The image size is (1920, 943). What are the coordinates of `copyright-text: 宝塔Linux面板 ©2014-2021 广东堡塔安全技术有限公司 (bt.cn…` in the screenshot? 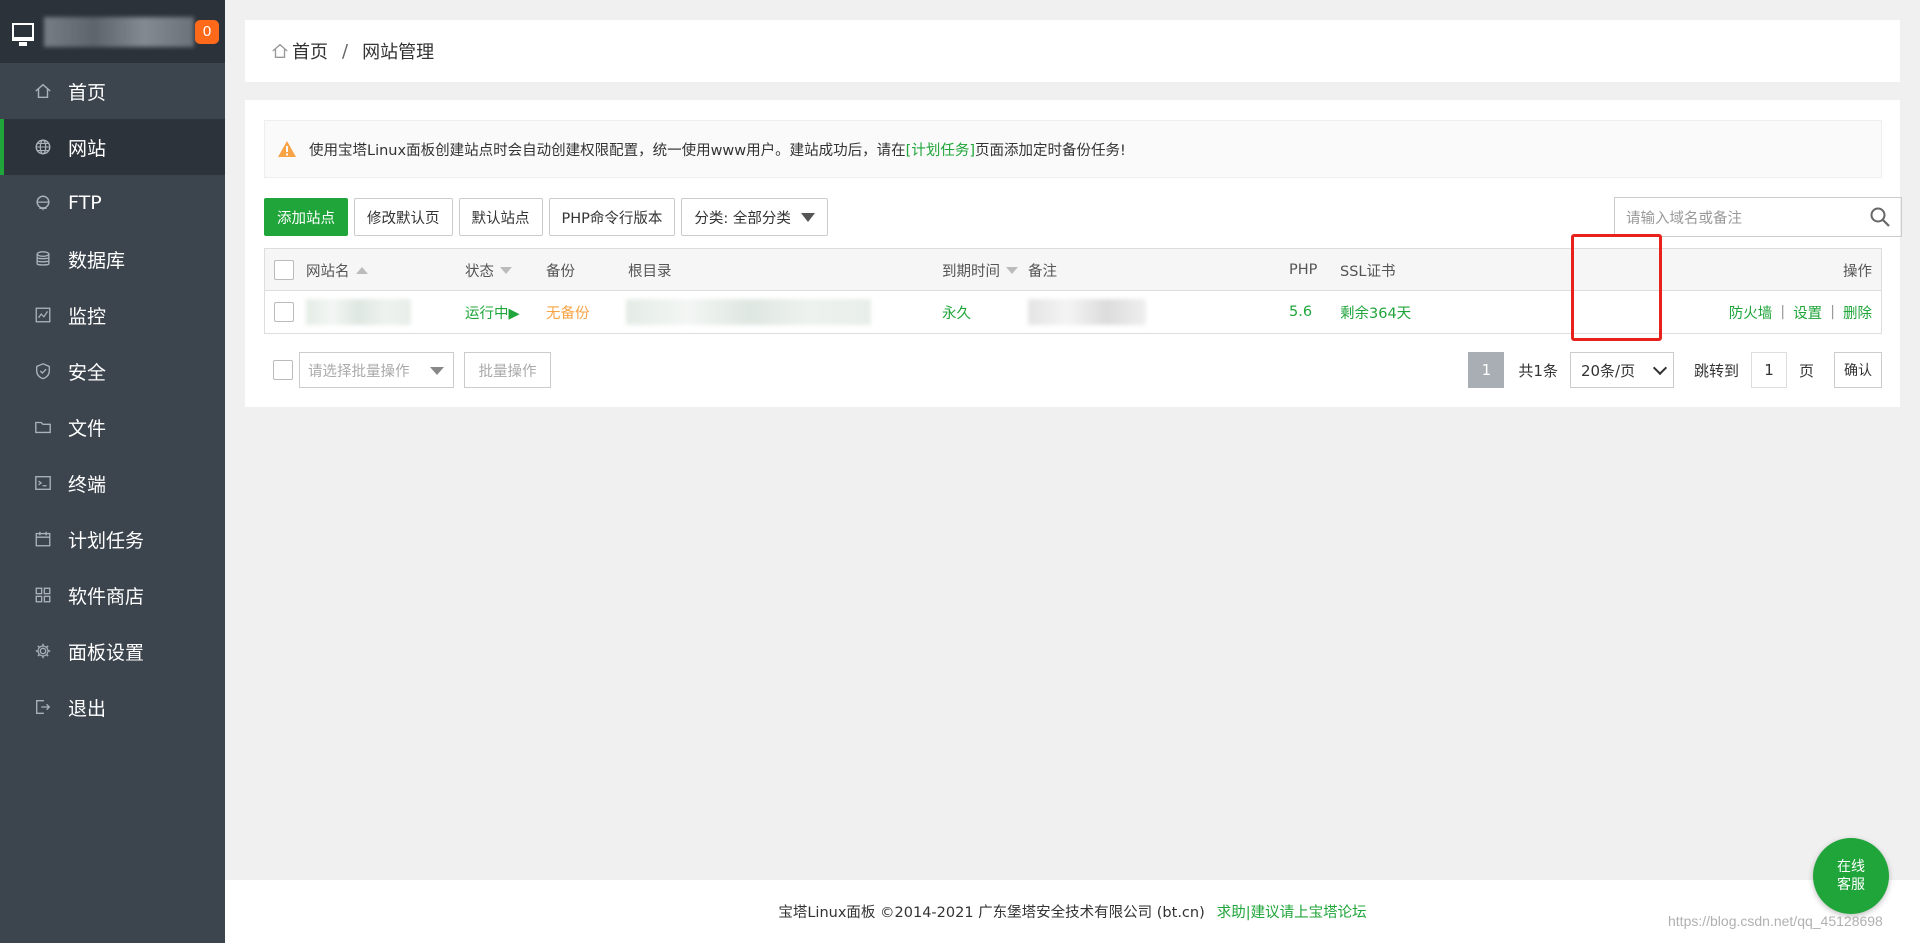 It's located at (991, 913).